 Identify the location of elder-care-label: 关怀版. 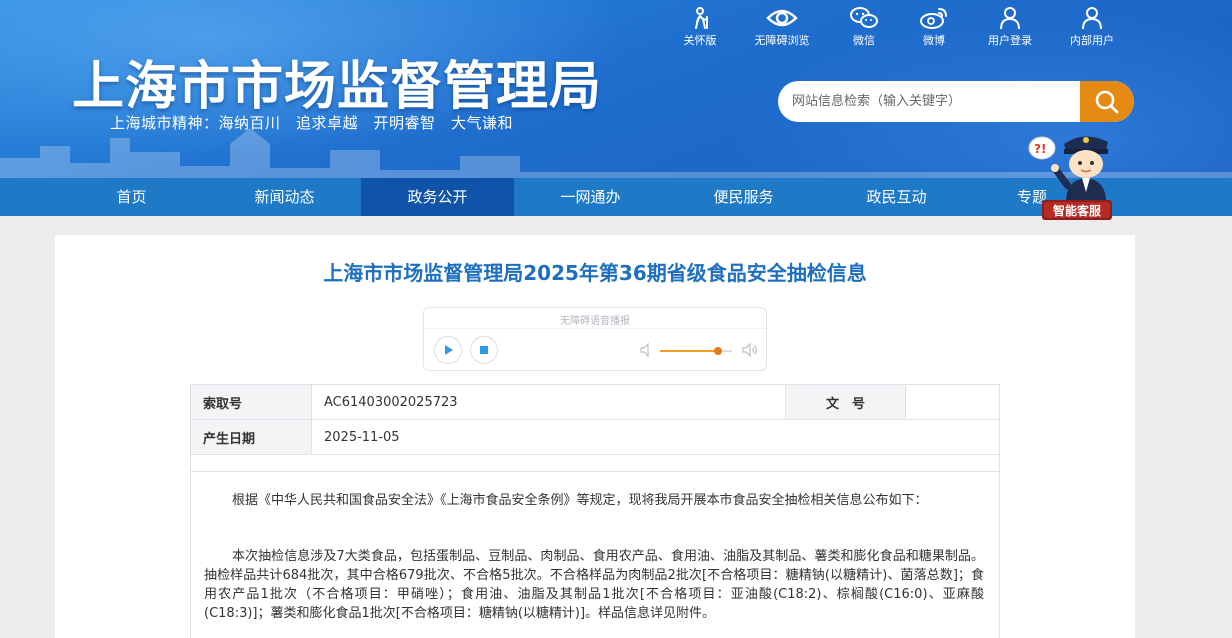
(700, 40).